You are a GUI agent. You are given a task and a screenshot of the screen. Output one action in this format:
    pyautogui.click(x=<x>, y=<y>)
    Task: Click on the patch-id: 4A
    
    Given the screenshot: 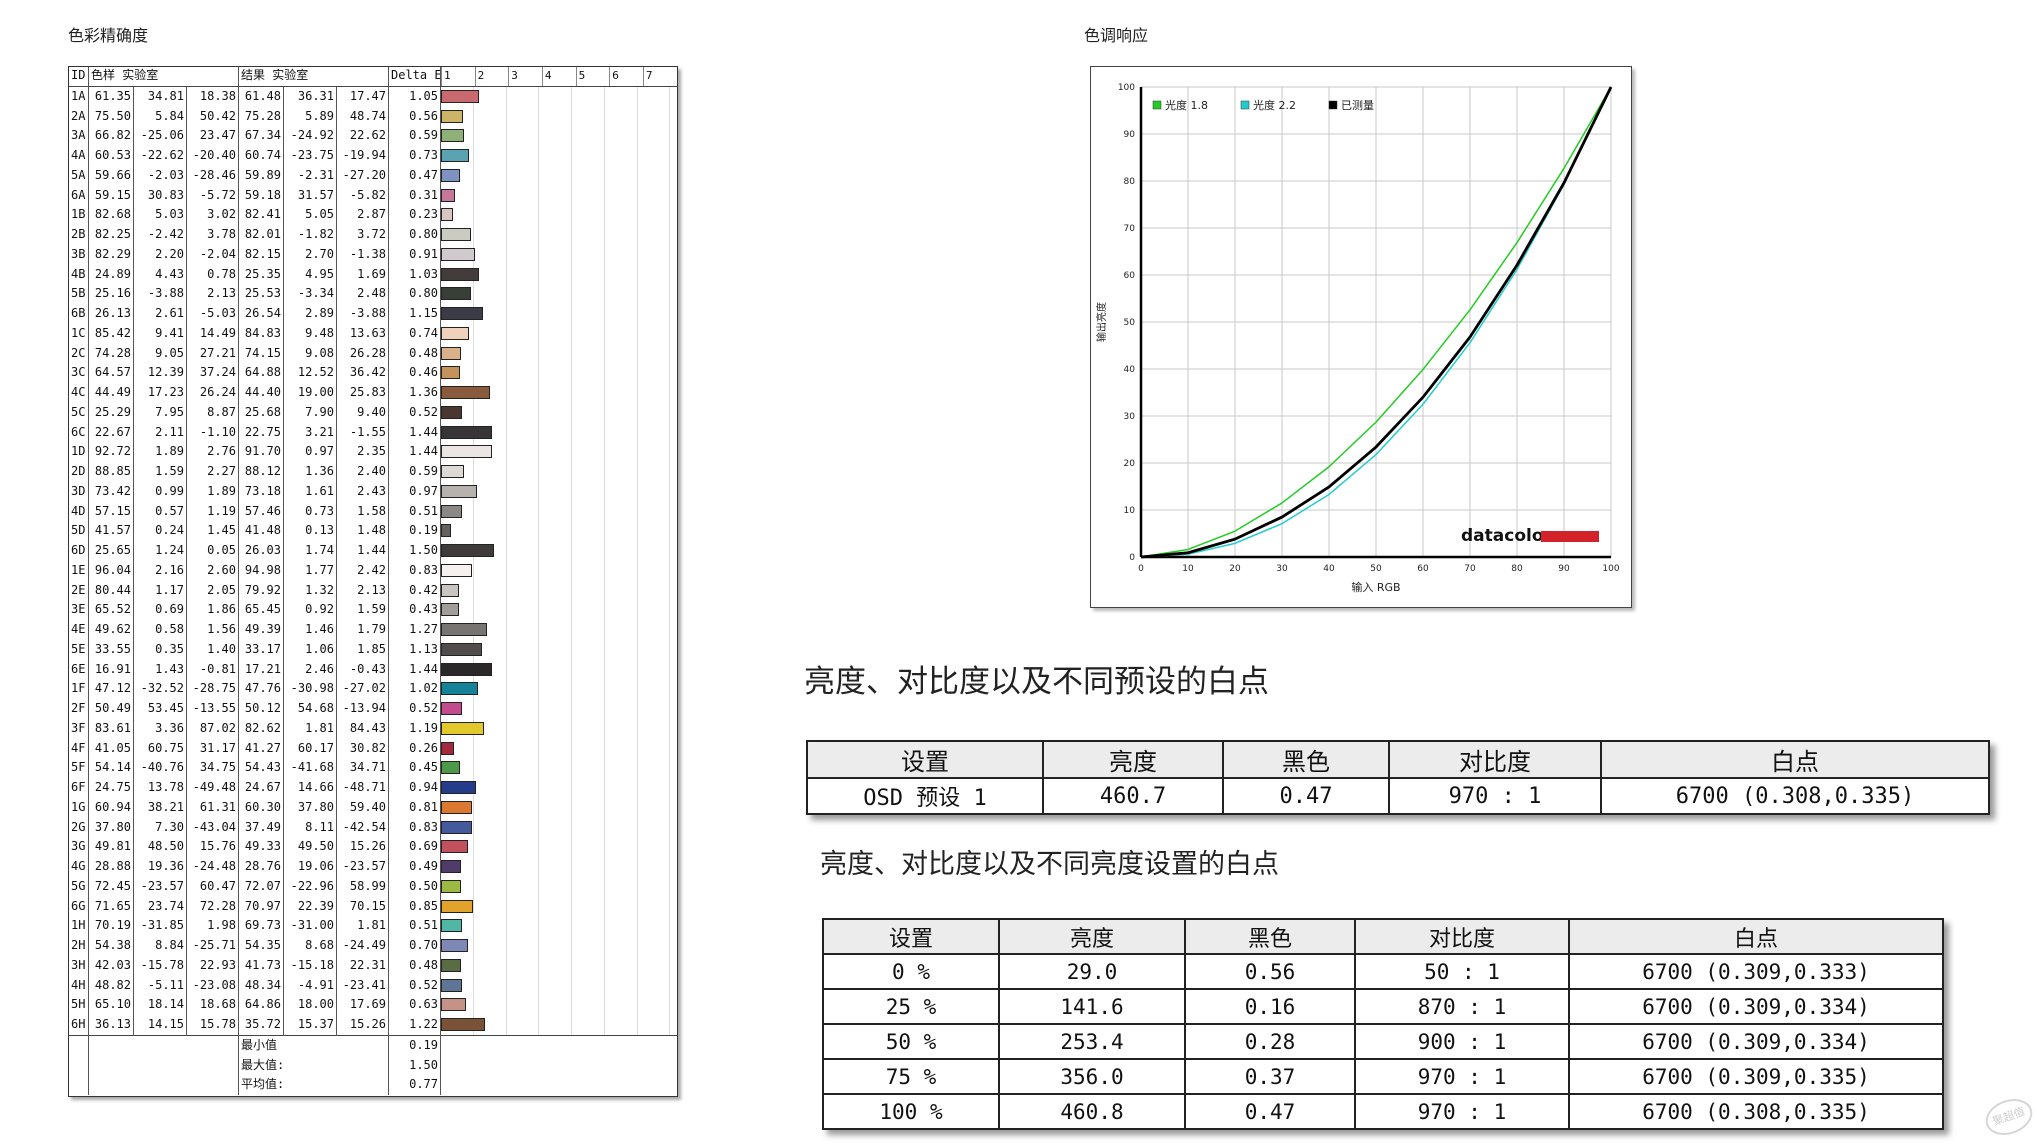 What is the action you would take?
    pyautogui.click(x=78, y=156)
    